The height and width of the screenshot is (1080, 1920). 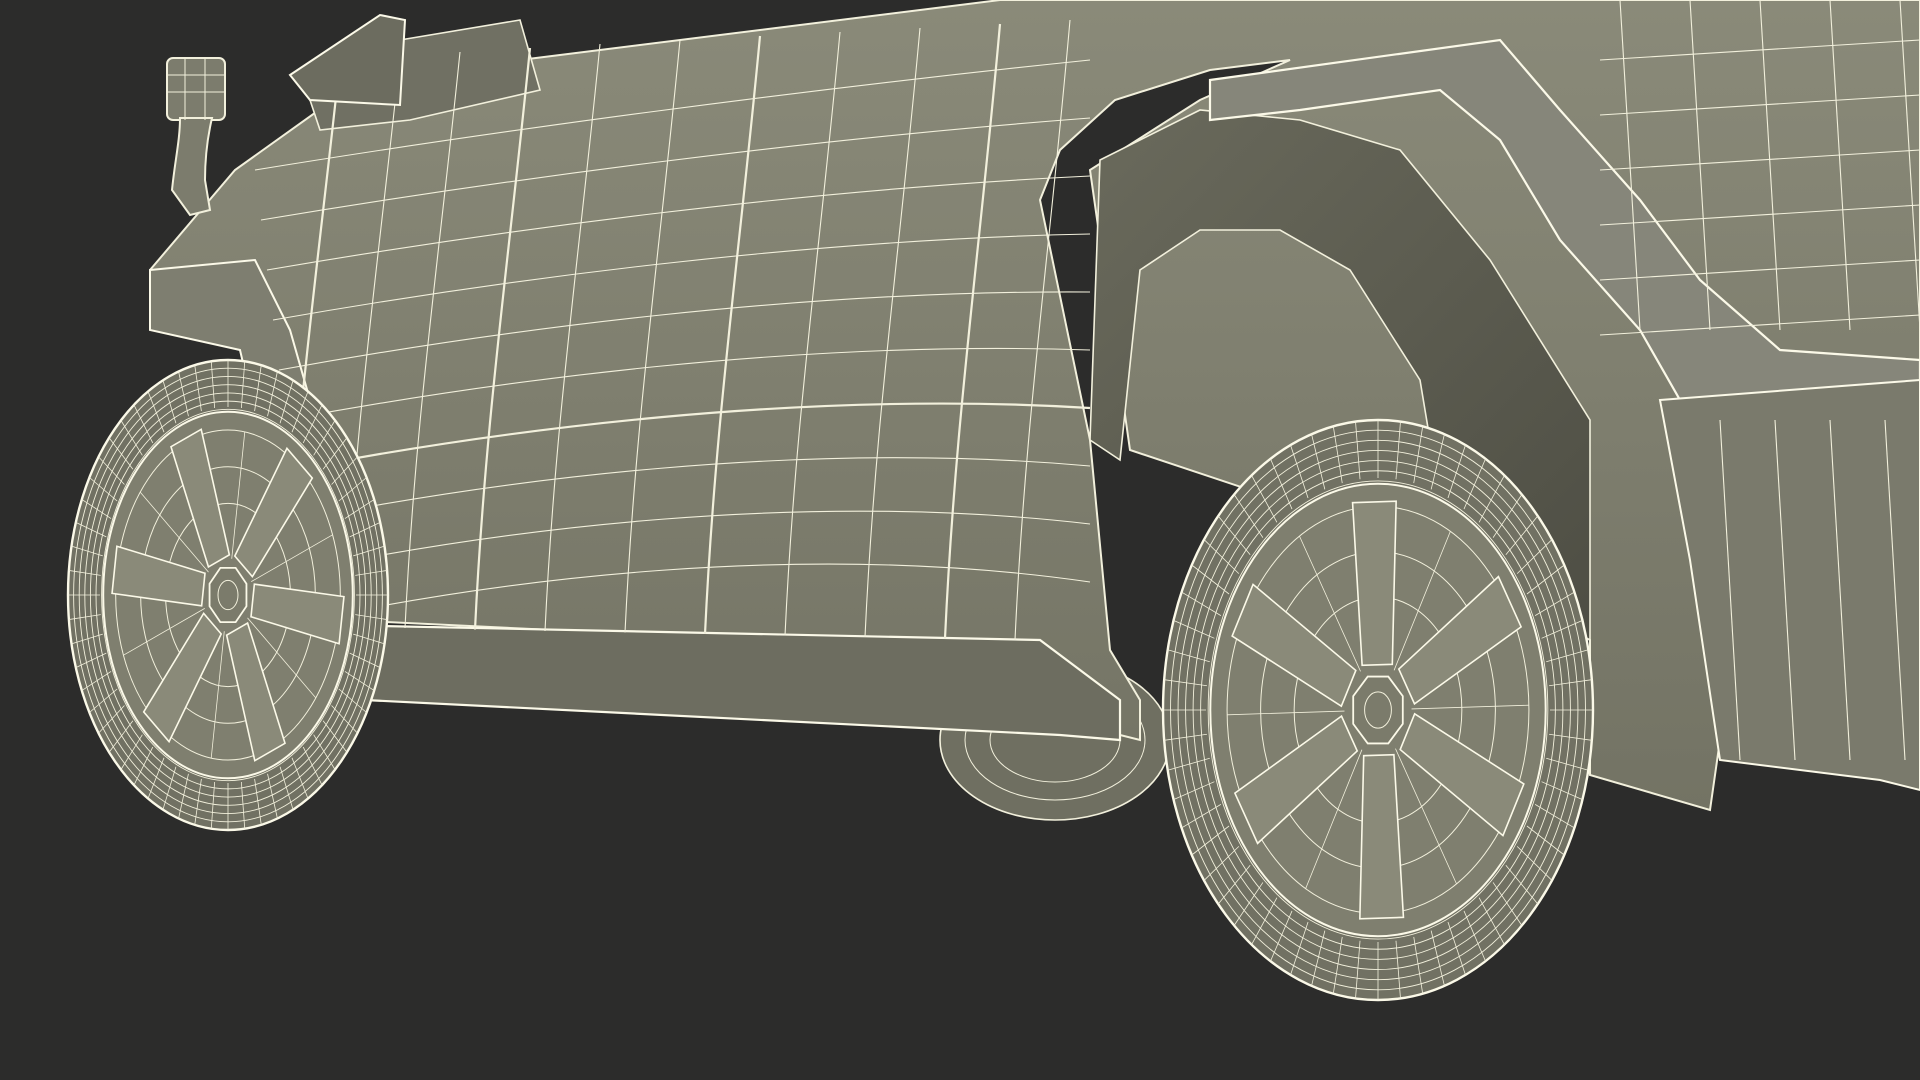 I want to click on rear-wheel-icon, so click(x=1378, y=710).